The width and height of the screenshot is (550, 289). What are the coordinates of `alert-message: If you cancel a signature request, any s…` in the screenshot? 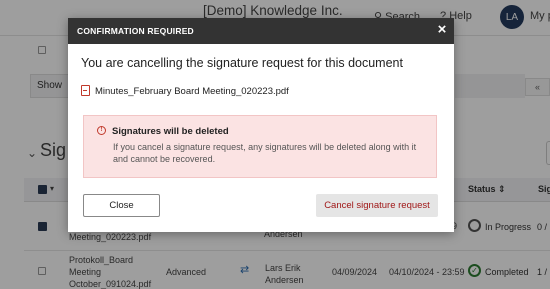 It's located at (265, 153).